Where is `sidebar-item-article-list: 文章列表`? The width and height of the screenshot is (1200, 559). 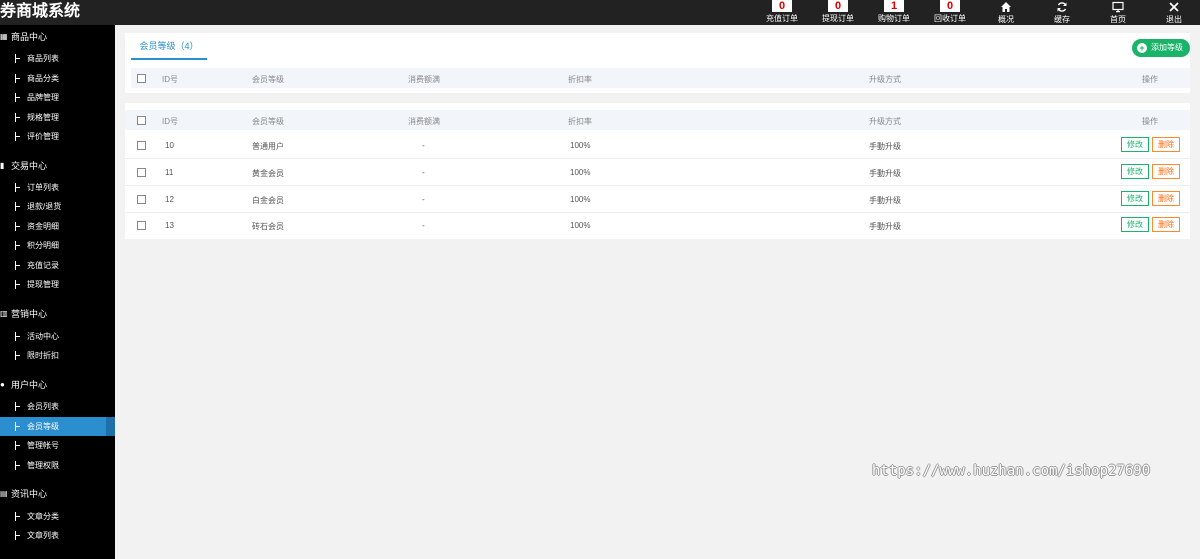
sidebar-item-article-list: 文章列表 is located at coordinates (57, 535).